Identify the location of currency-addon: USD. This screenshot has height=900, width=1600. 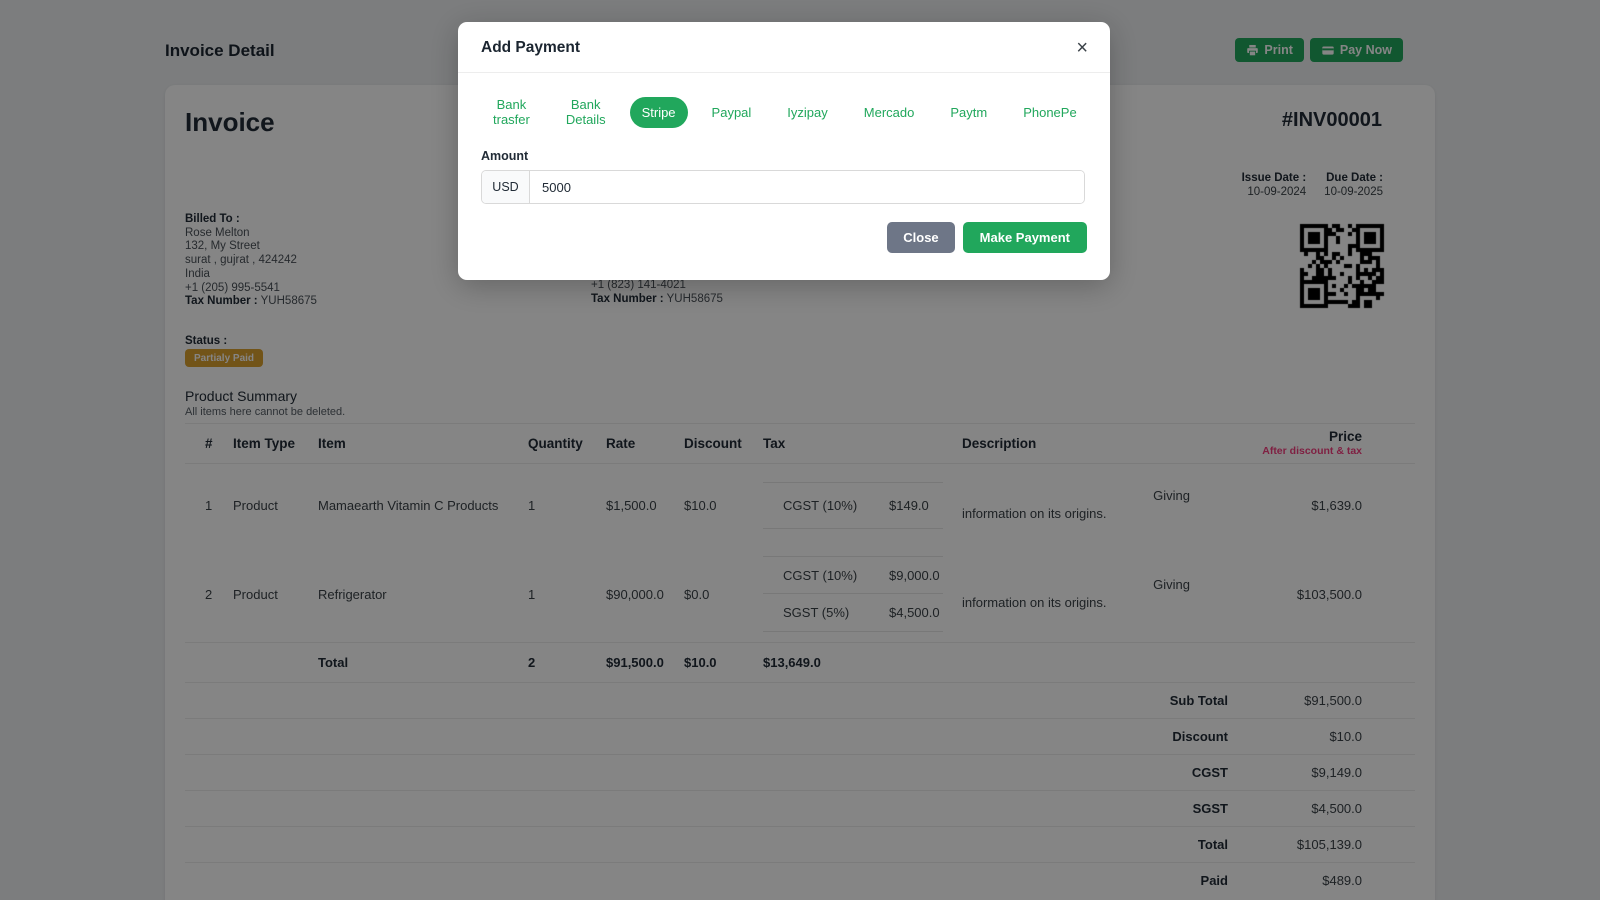
(506, 187).